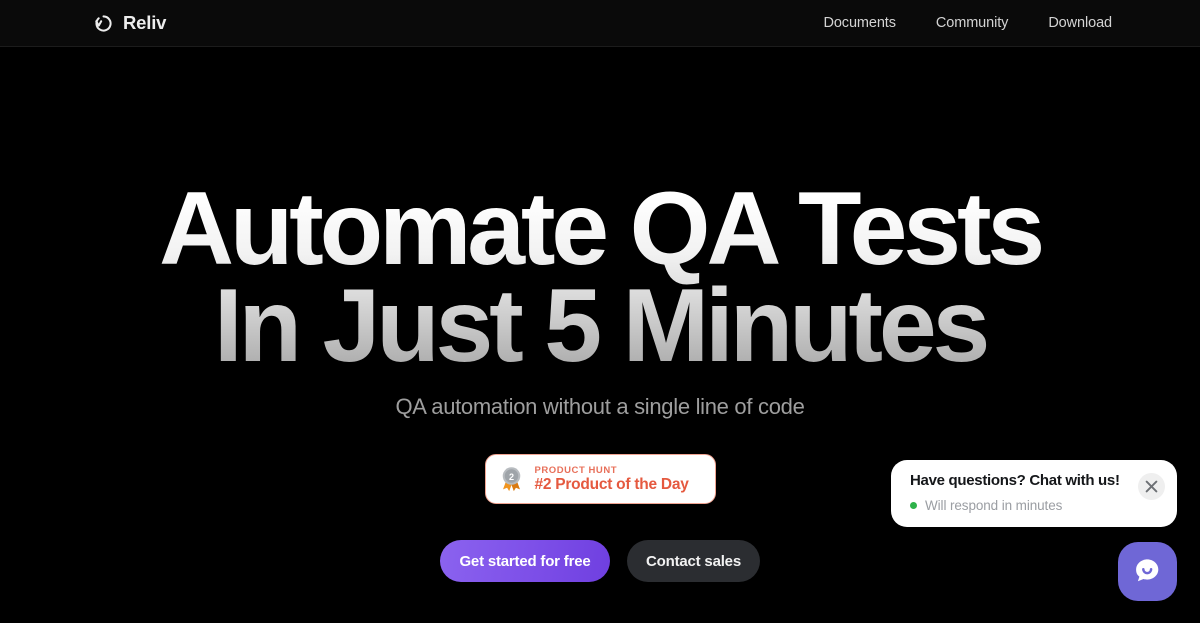  Describe the element at coordinates (1151, 486) in the screenshot. I see `close-icon` at that location.